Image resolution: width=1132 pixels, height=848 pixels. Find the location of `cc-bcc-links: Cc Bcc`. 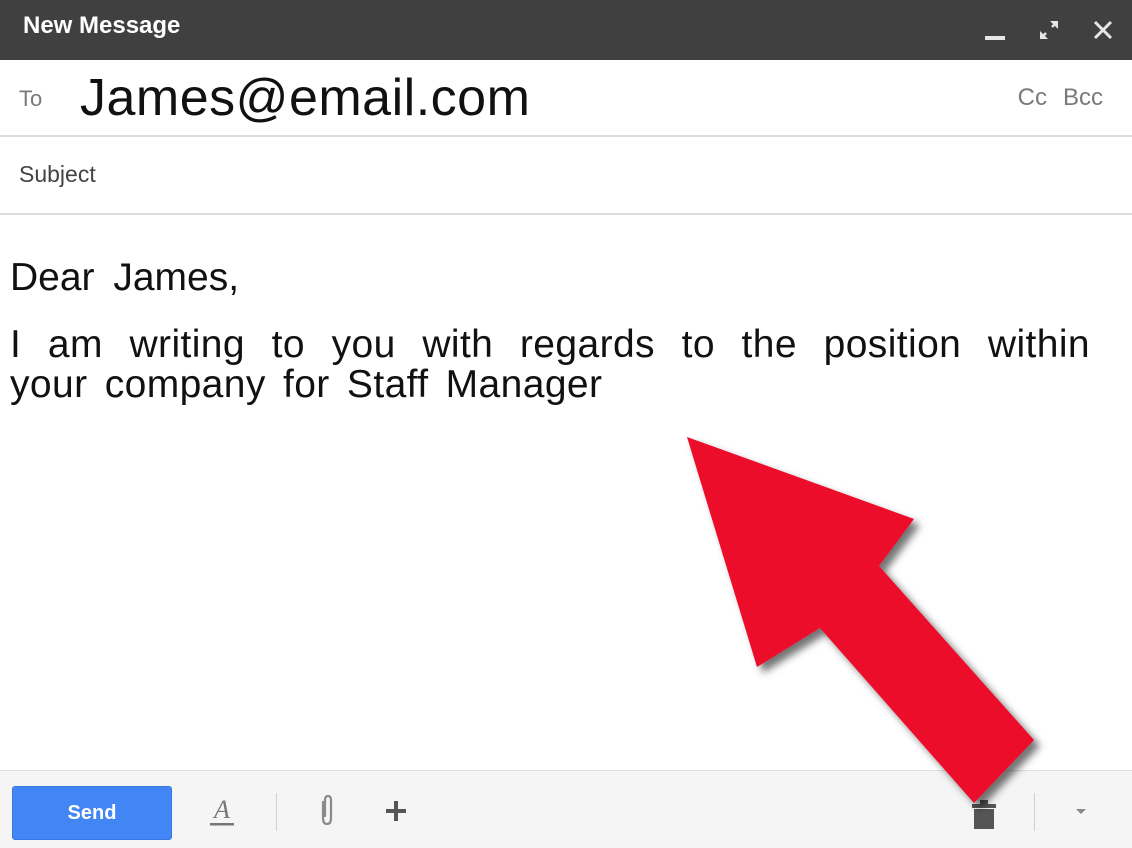

cc-bcc-links: Cc Bcc is located at coordinates (1060, 98).